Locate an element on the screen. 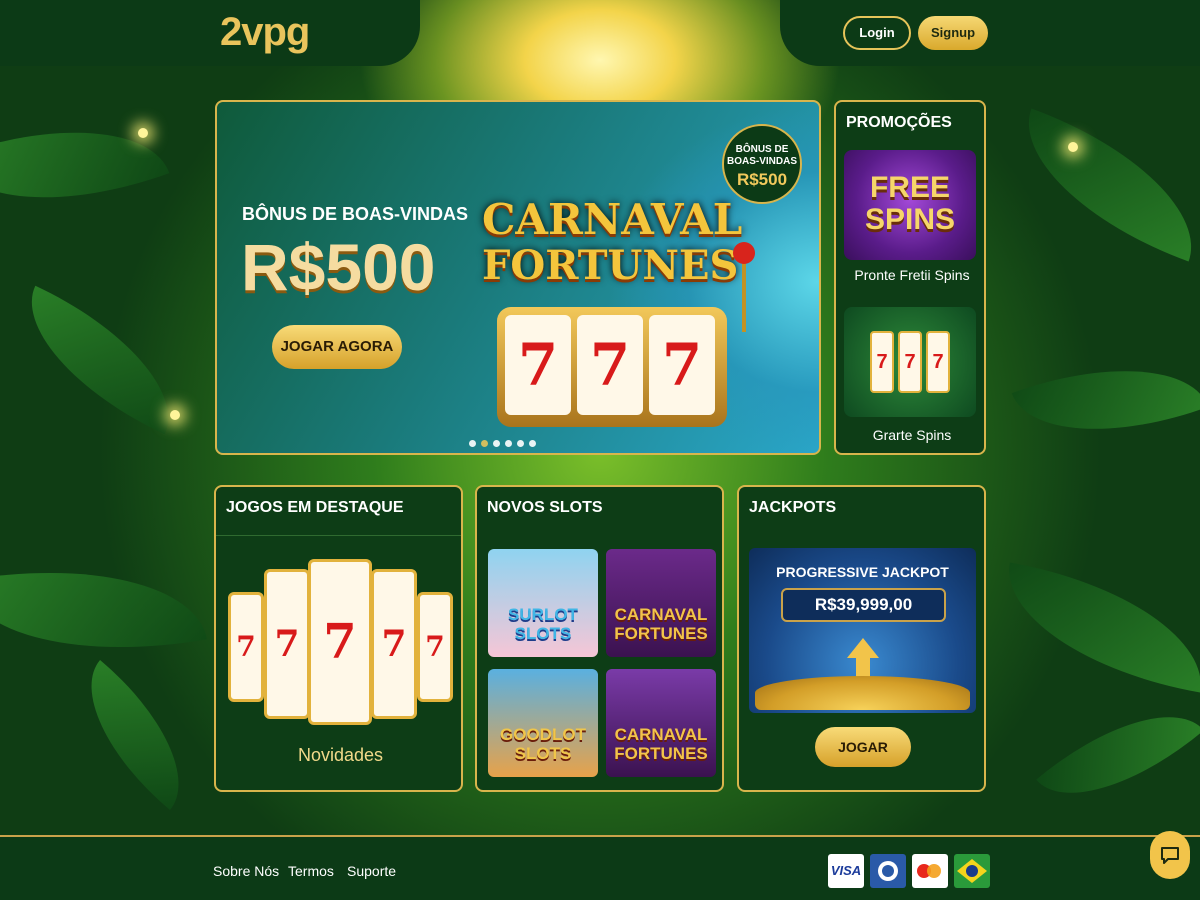 This screenshot has height=900, width=1200. slot-lever-ball is located at coordinates (744, 253).